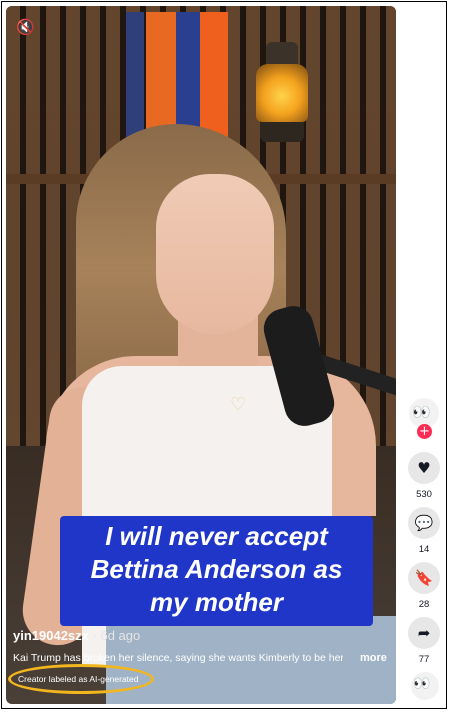  I want to click on like-count: 530, so click(424, 494).